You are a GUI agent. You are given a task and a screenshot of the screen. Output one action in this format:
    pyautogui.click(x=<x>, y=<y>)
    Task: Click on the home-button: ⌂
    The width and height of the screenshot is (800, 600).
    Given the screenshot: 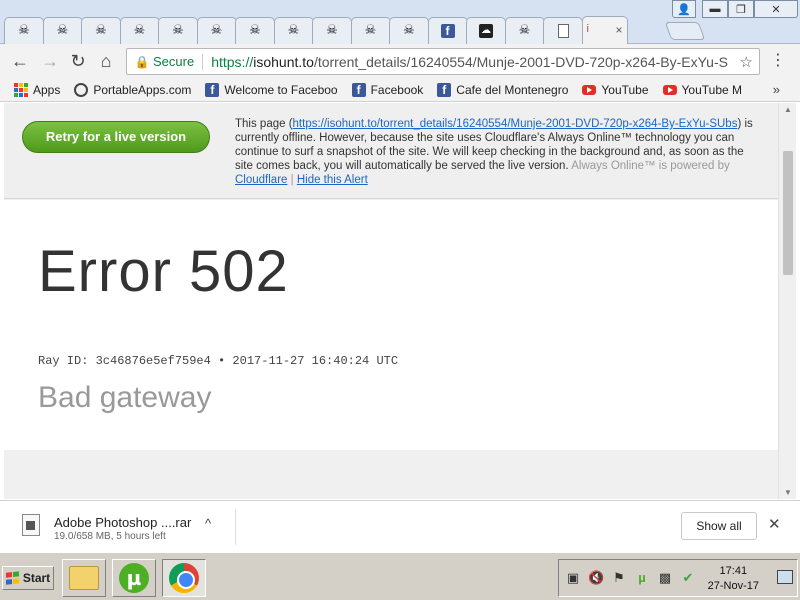 What is the action you would take?
    pyautogui.click(x=106, y=61)
    